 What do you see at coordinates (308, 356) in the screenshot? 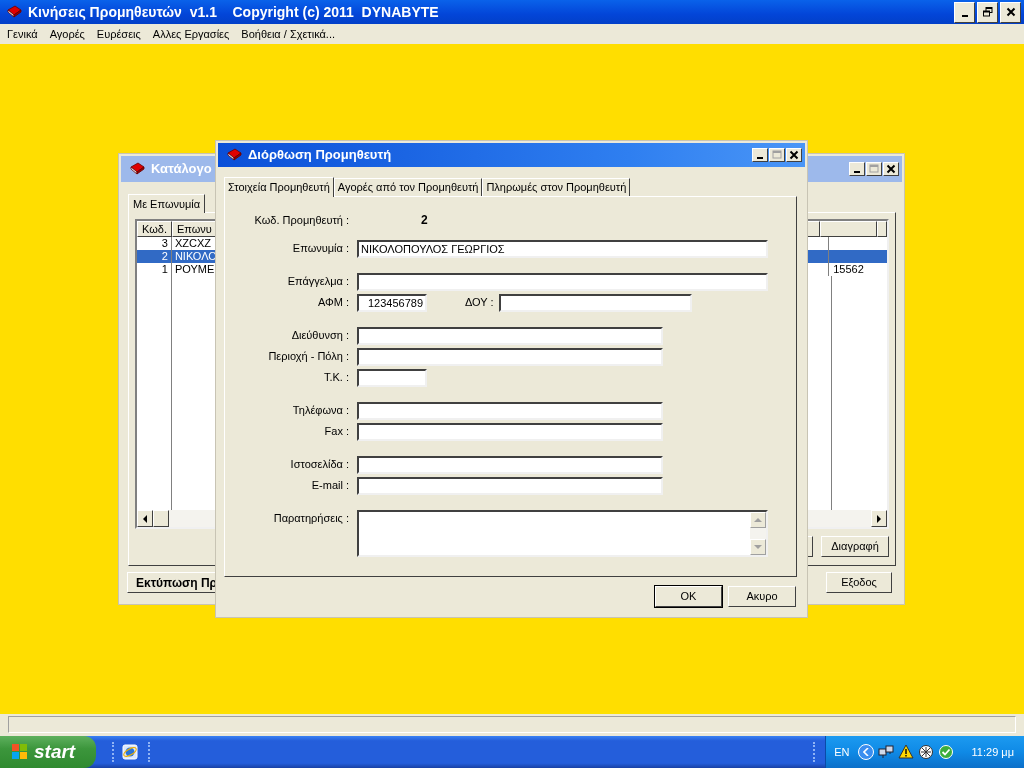
I see `field-label: Περιοχή - Πόλη :` at bounding box center [308, 356].